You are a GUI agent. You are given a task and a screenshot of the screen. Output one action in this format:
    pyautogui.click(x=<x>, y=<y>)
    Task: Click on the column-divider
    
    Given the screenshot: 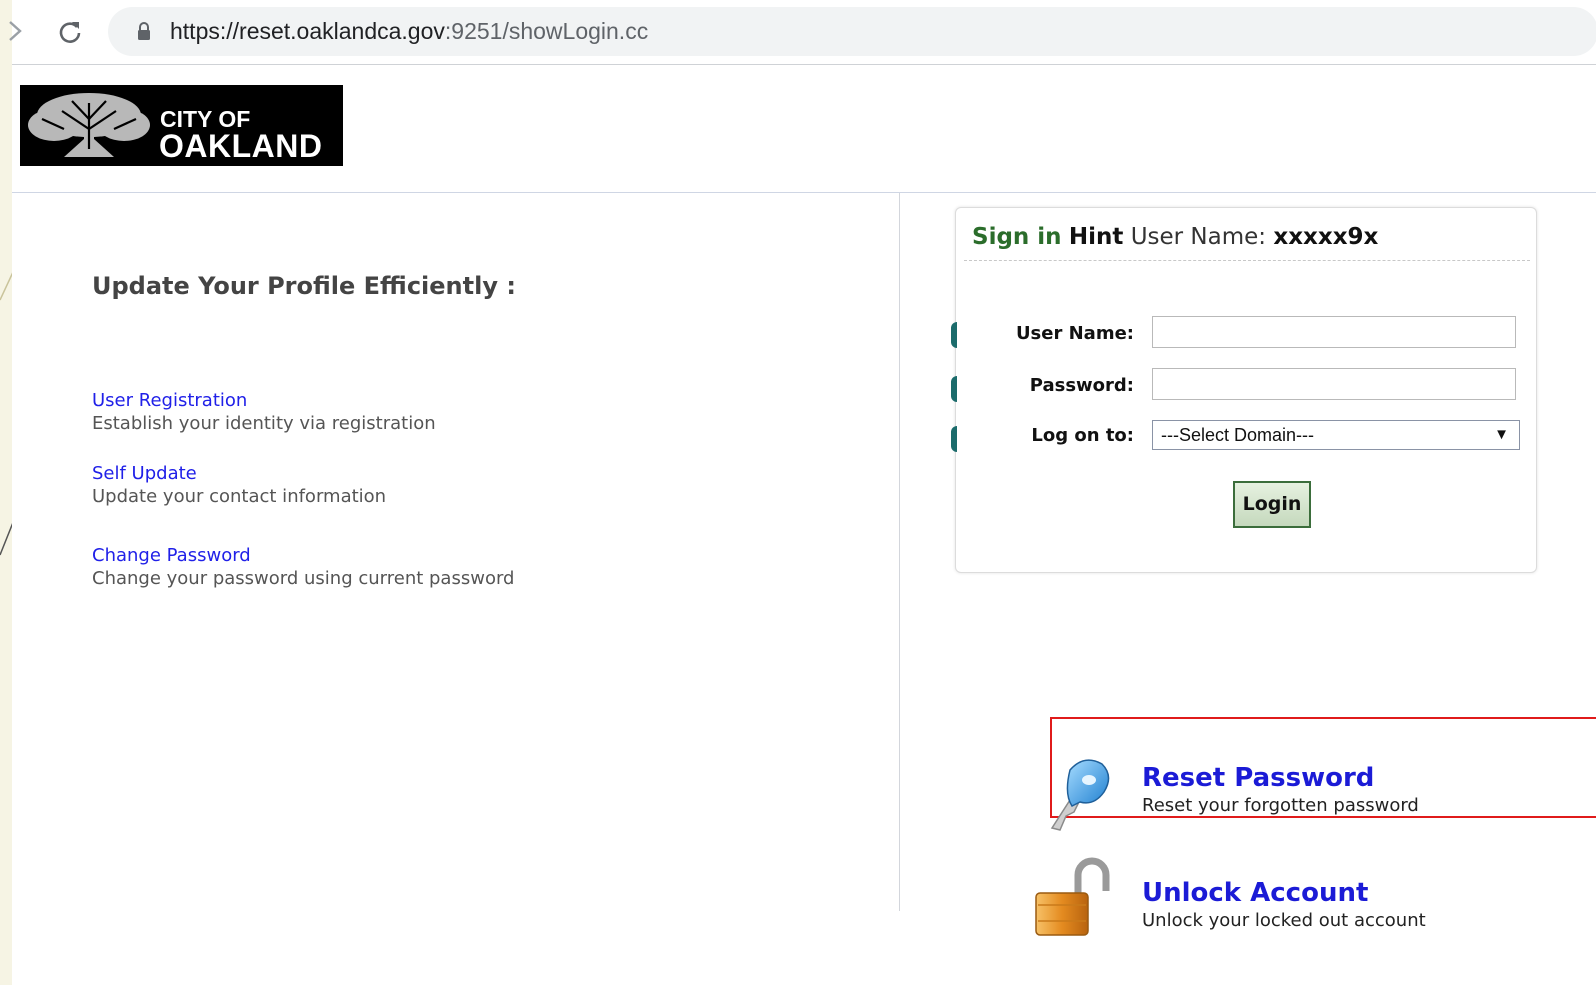 What is the action you would take?
    pyautogui.click(x=899, y=552)
    